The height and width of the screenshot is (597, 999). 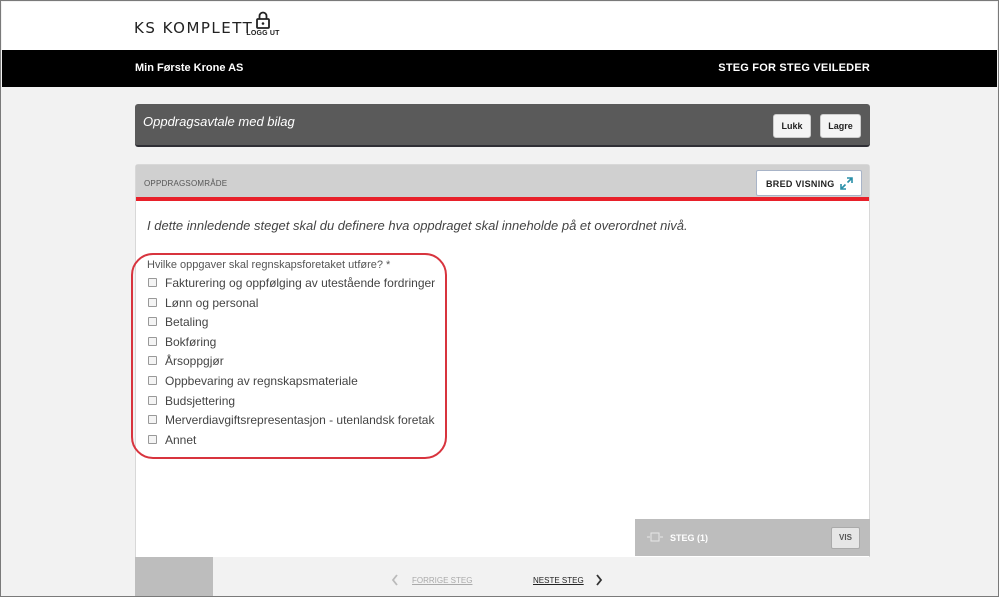 I want to click on chevron-right-icon, so click(x=599, y=580).